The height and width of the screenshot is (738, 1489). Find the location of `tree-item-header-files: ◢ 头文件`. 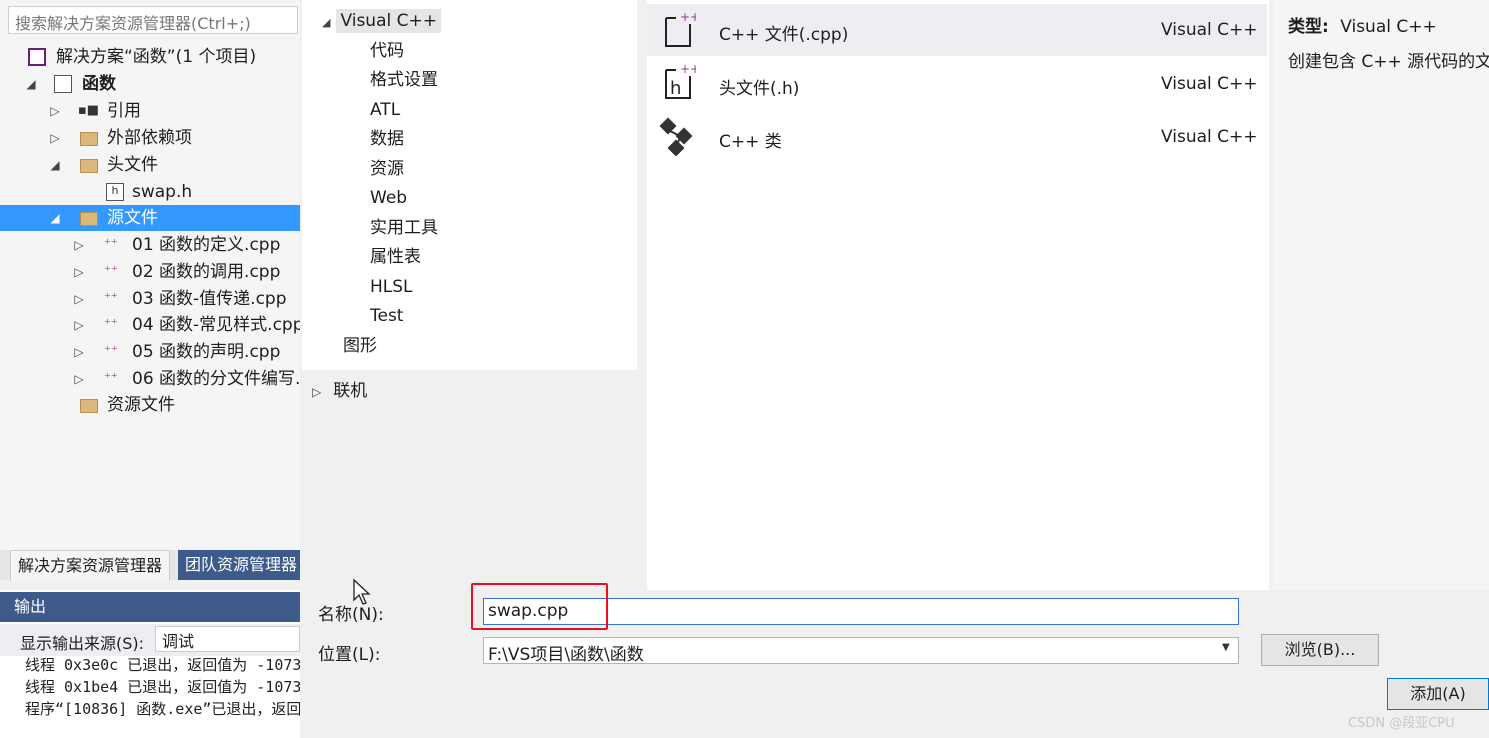

tree-item-header-files: ◢ 头文件 is located at coordinates (150, 165).